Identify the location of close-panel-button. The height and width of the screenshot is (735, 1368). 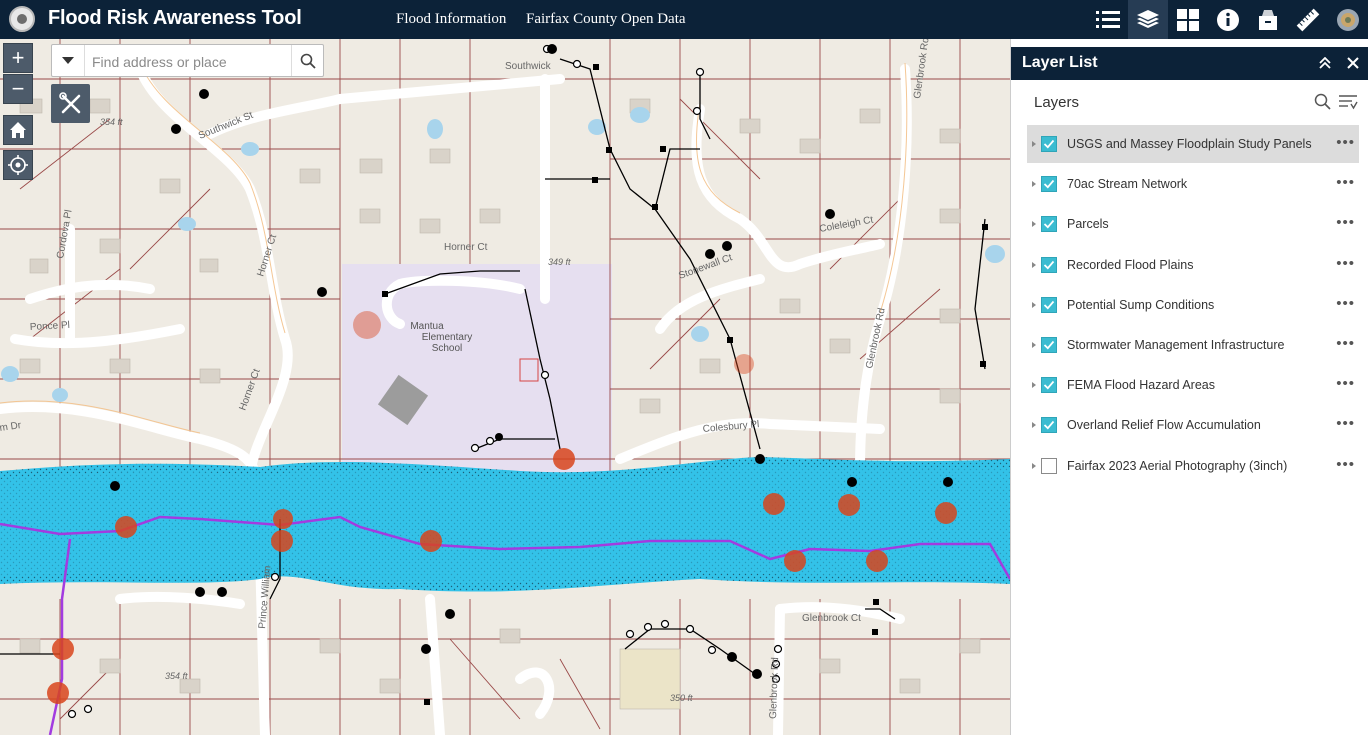
(1353, 63).